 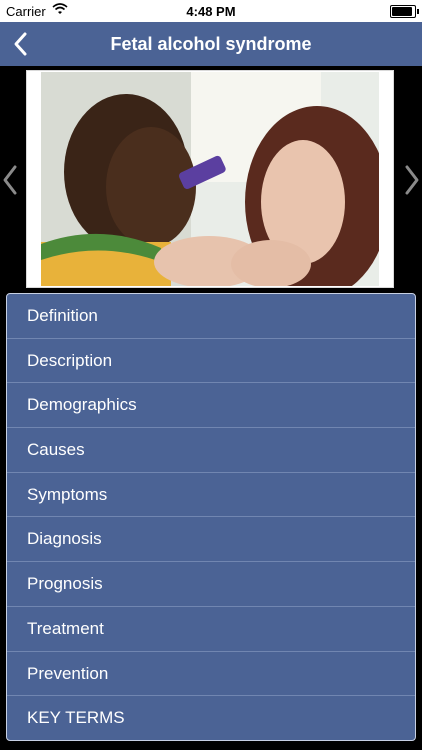 What do you see at coordinates (211, 540) in the screenshot?
I see `menu-item-diagnosis: Diagnosis` at bounding box center [211, 540].